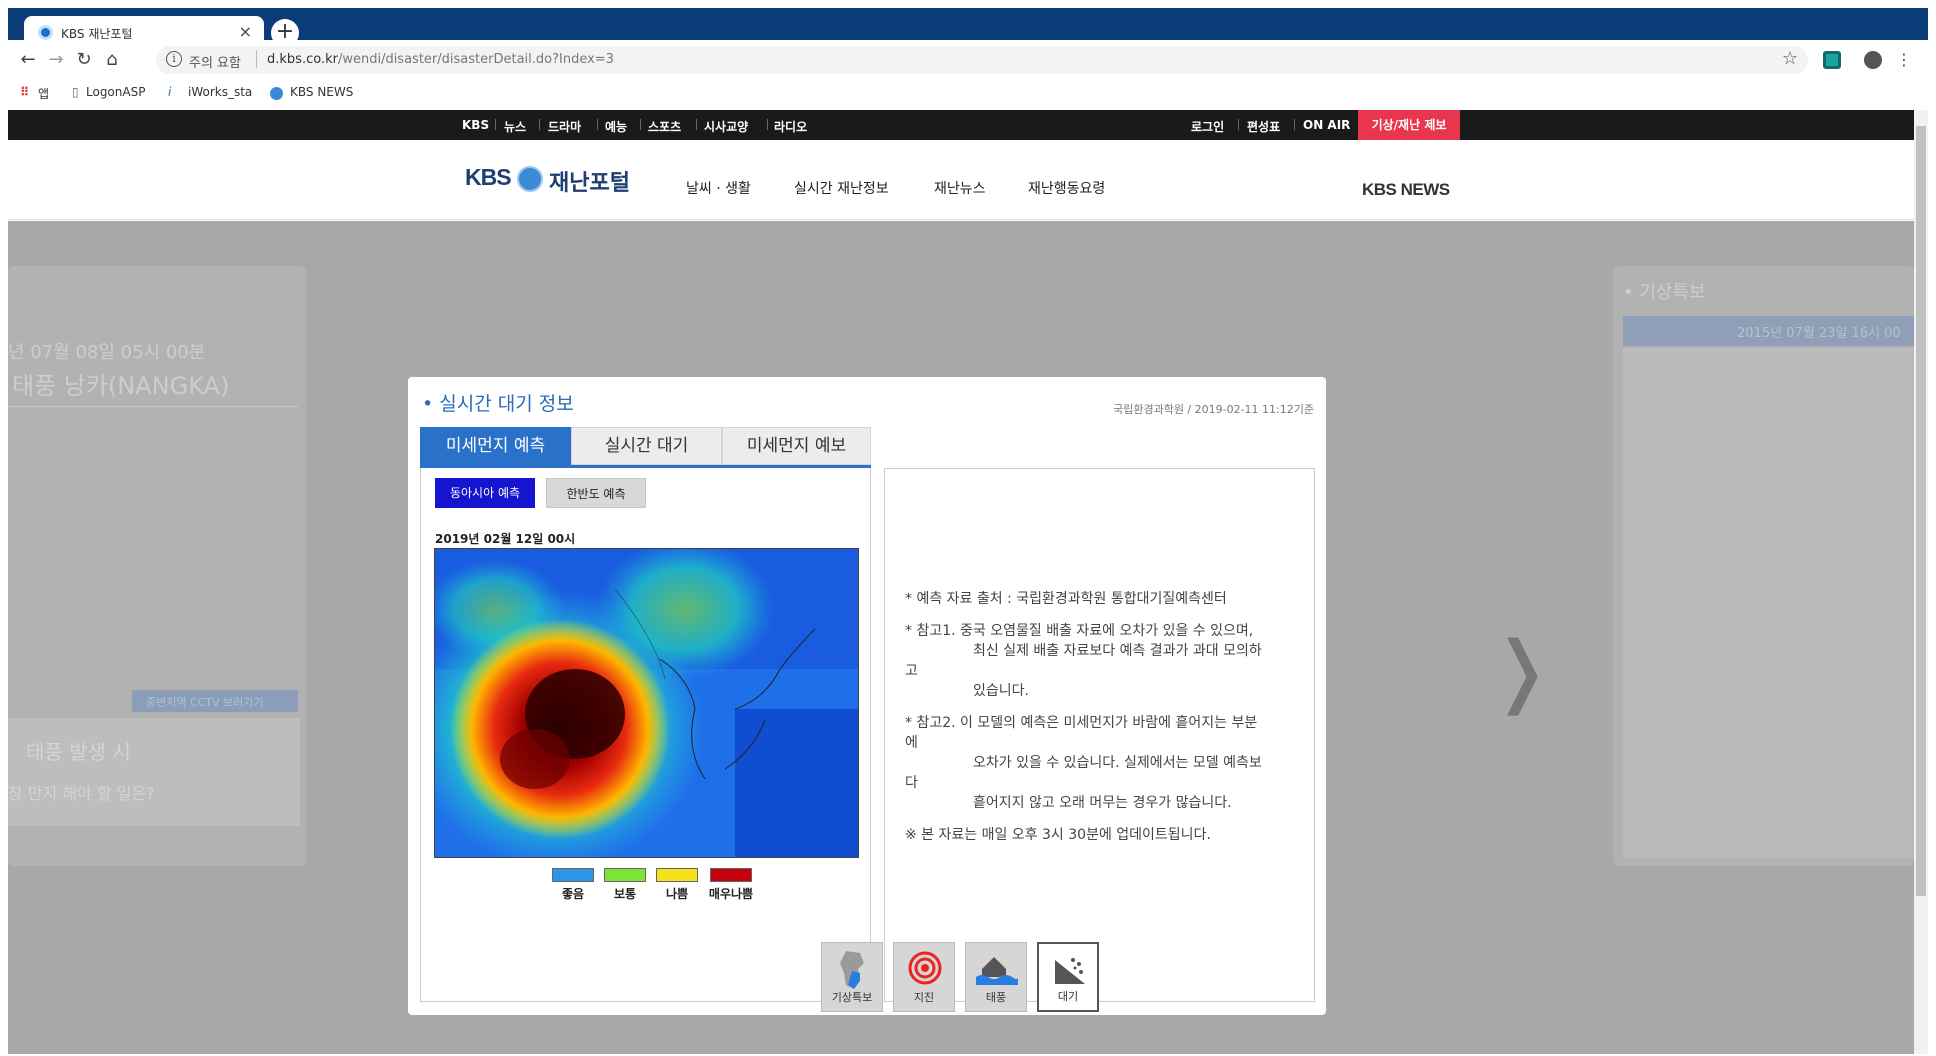 Image resolution: width=1936 pixels, height=1056 pixels. I want to click on bg-weather-date: 2015년 07월 23일 16시 00, so click(1819, 333).